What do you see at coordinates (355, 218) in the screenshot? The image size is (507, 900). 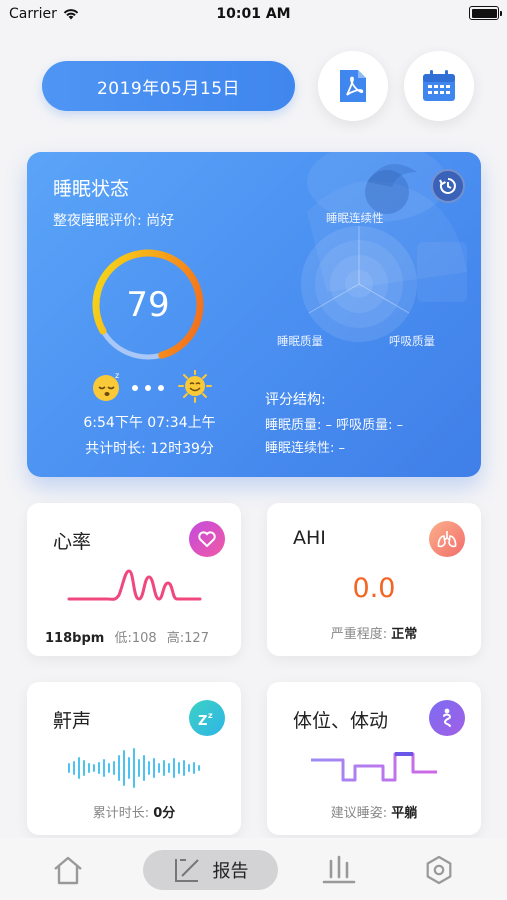 I see `radar-label-continuity: 睡眠连续性` at bounding box center [355, 218].